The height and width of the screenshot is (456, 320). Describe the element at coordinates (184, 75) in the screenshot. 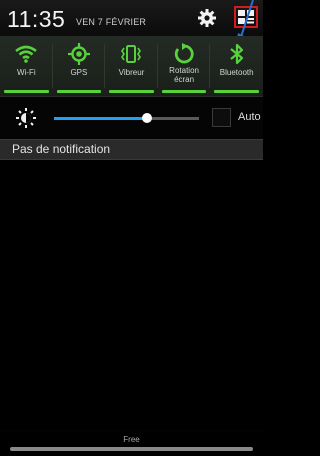

I see `toggle-label: Rotation écran` at that location.